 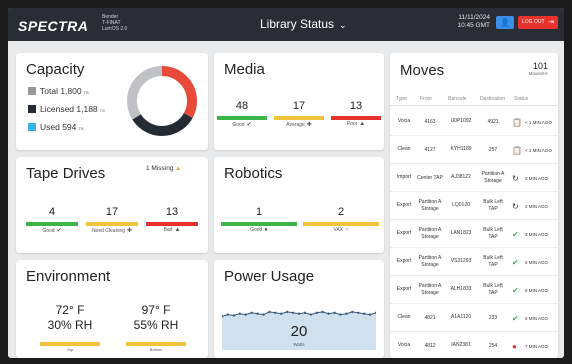 I want to click on drives-good-stat: 4 Good ✔, so click(x=52, y=220).